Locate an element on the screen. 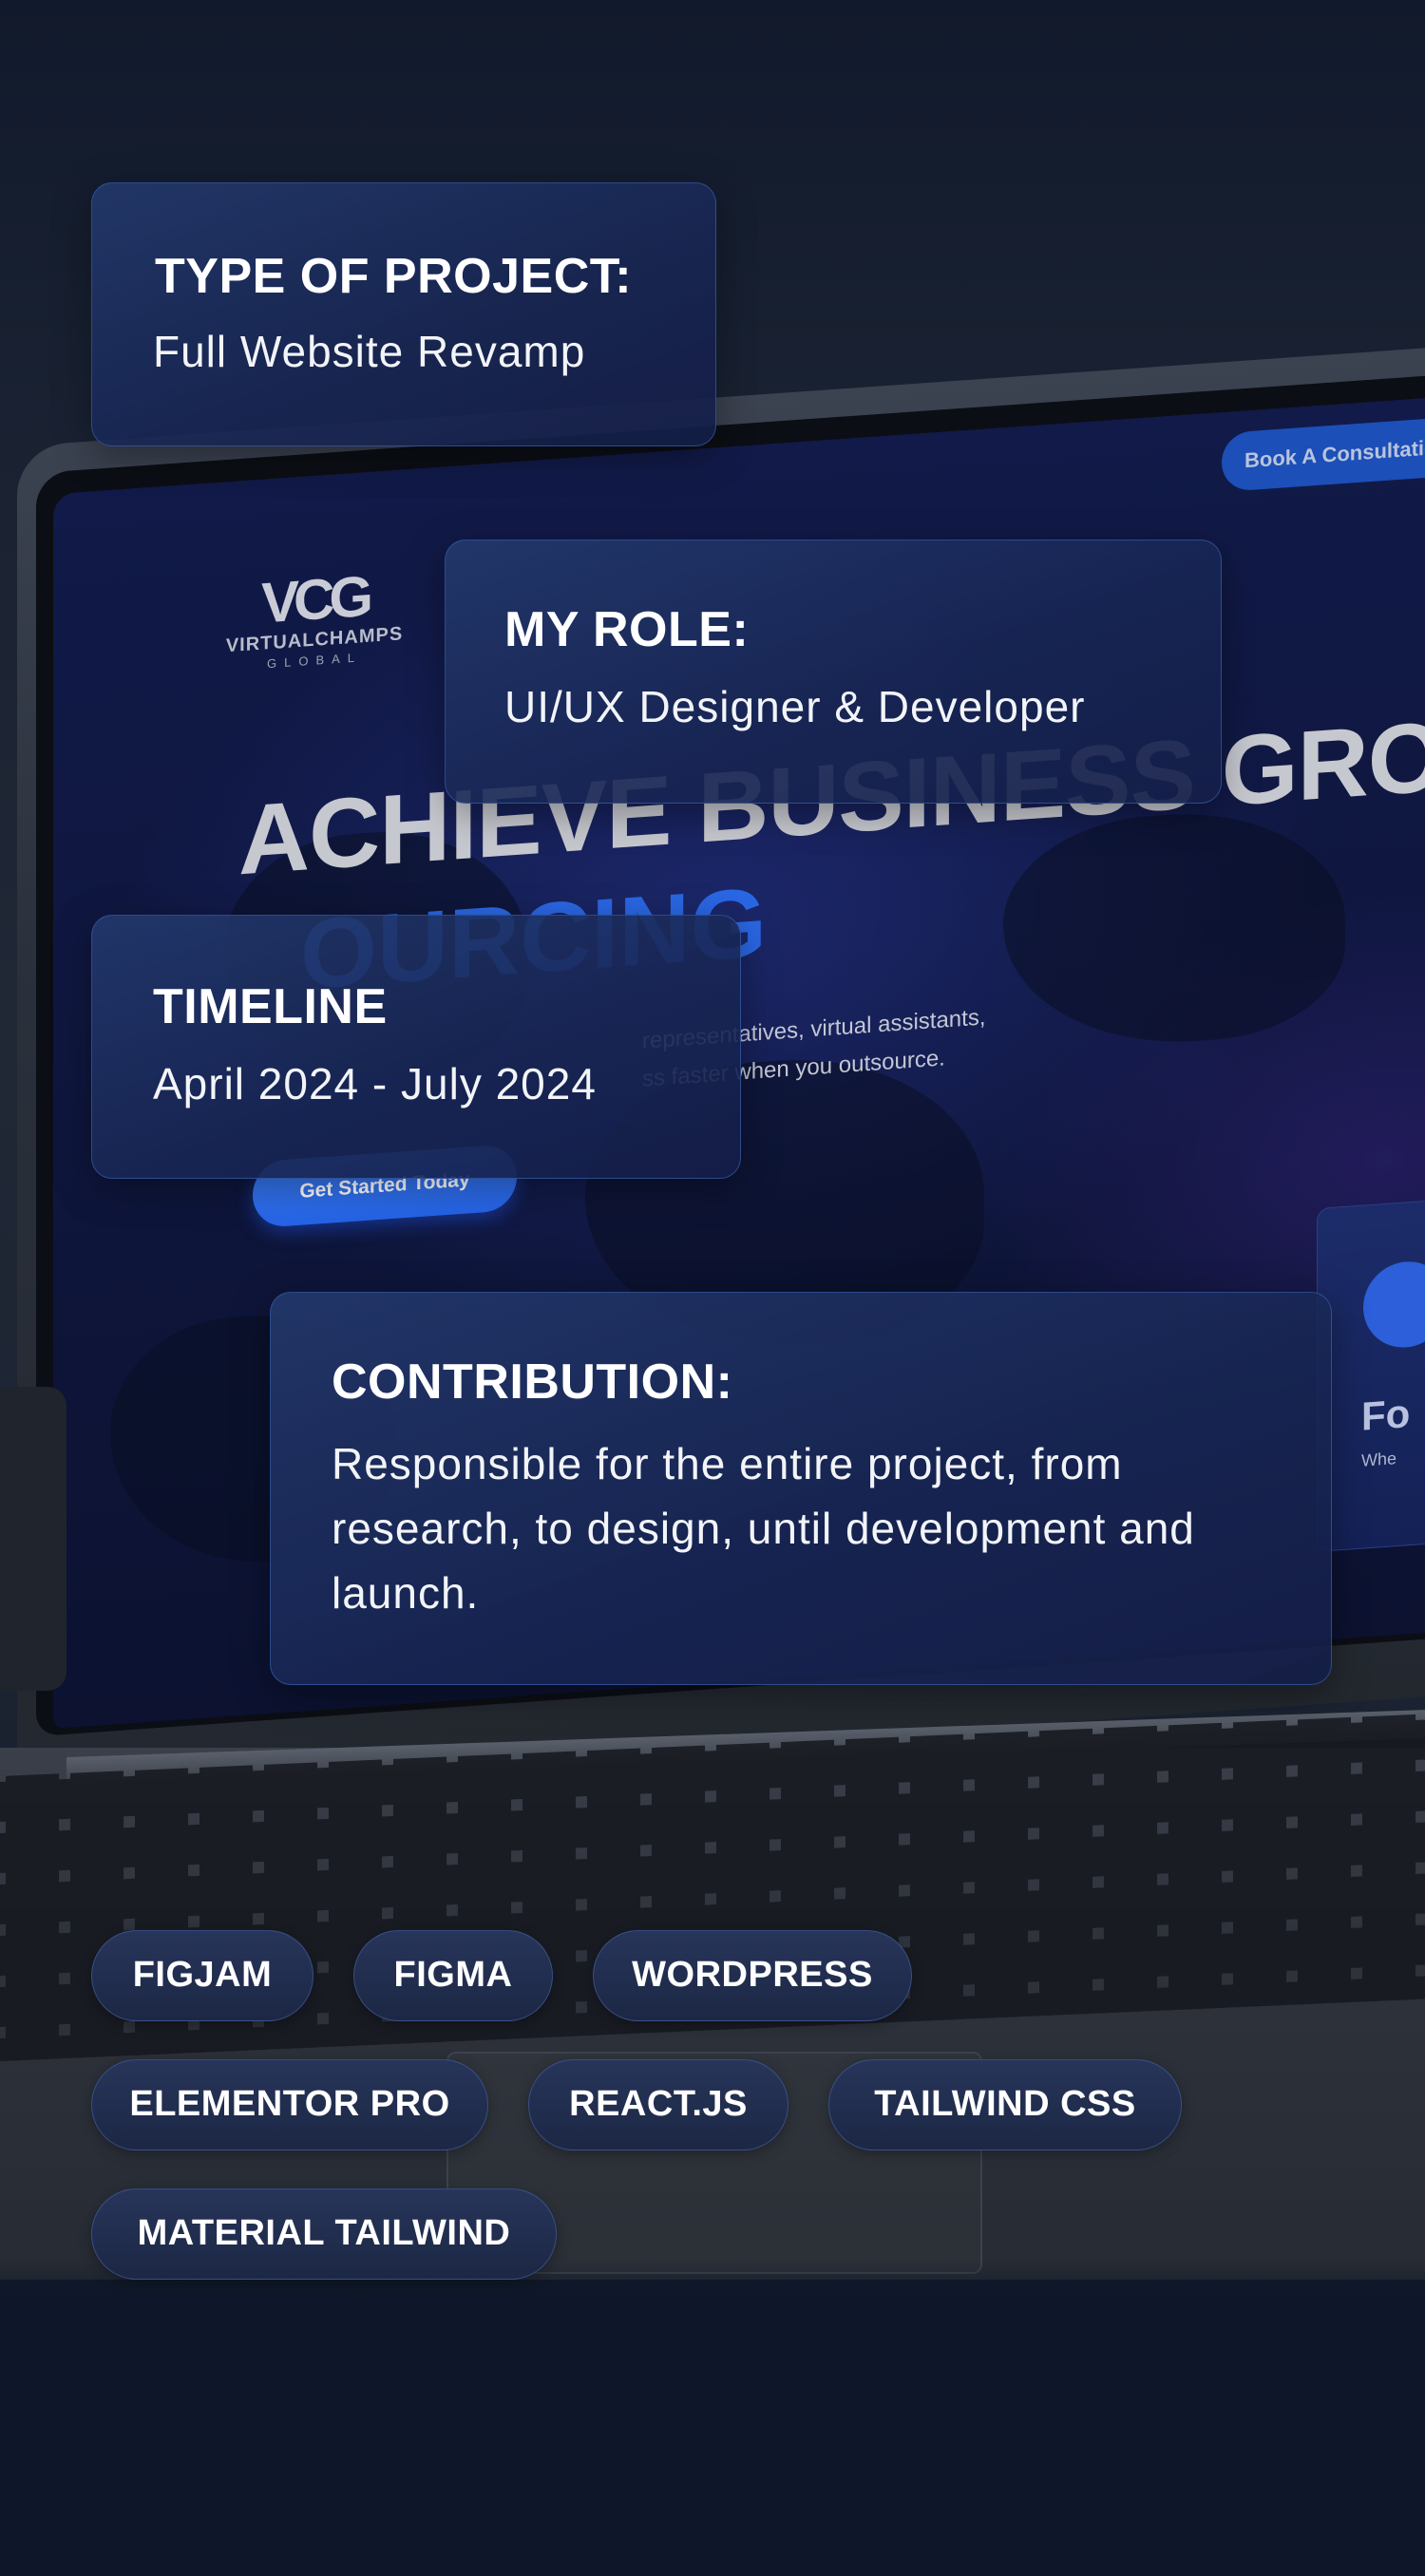 The height and width of the screenshot is (2576, 1425). tag-reactjs: REACT.JS is located at coordinates (658, 2104).